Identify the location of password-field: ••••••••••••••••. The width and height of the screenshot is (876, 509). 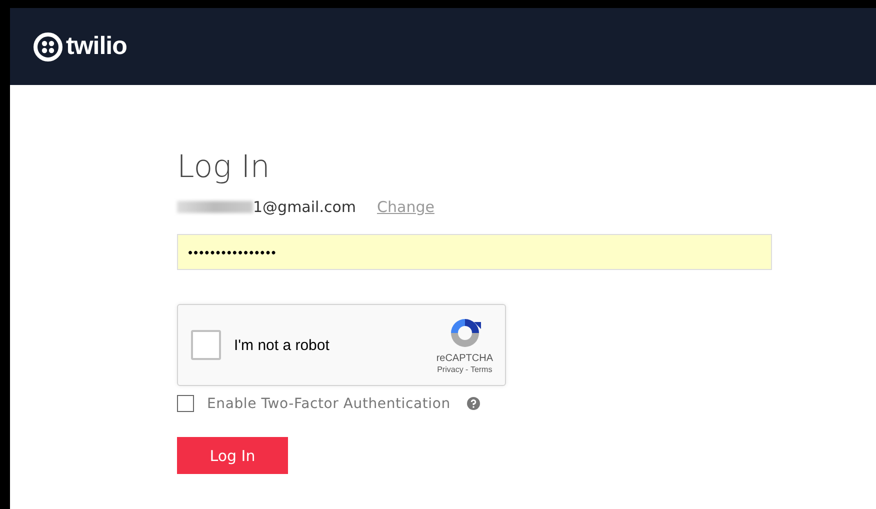
(474, 252).